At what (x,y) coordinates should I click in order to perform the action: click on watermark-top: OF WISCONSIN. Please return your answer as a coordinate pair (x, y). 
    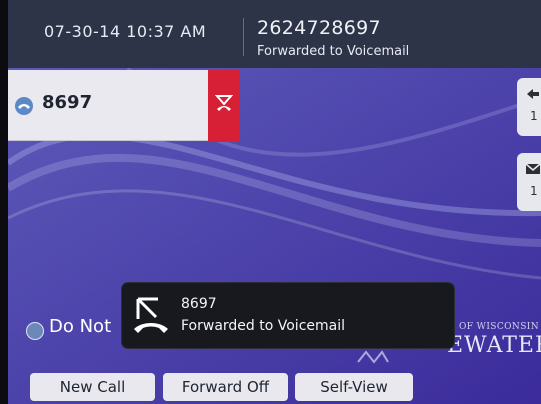
    Looking at the image, I should click on (499, 327).